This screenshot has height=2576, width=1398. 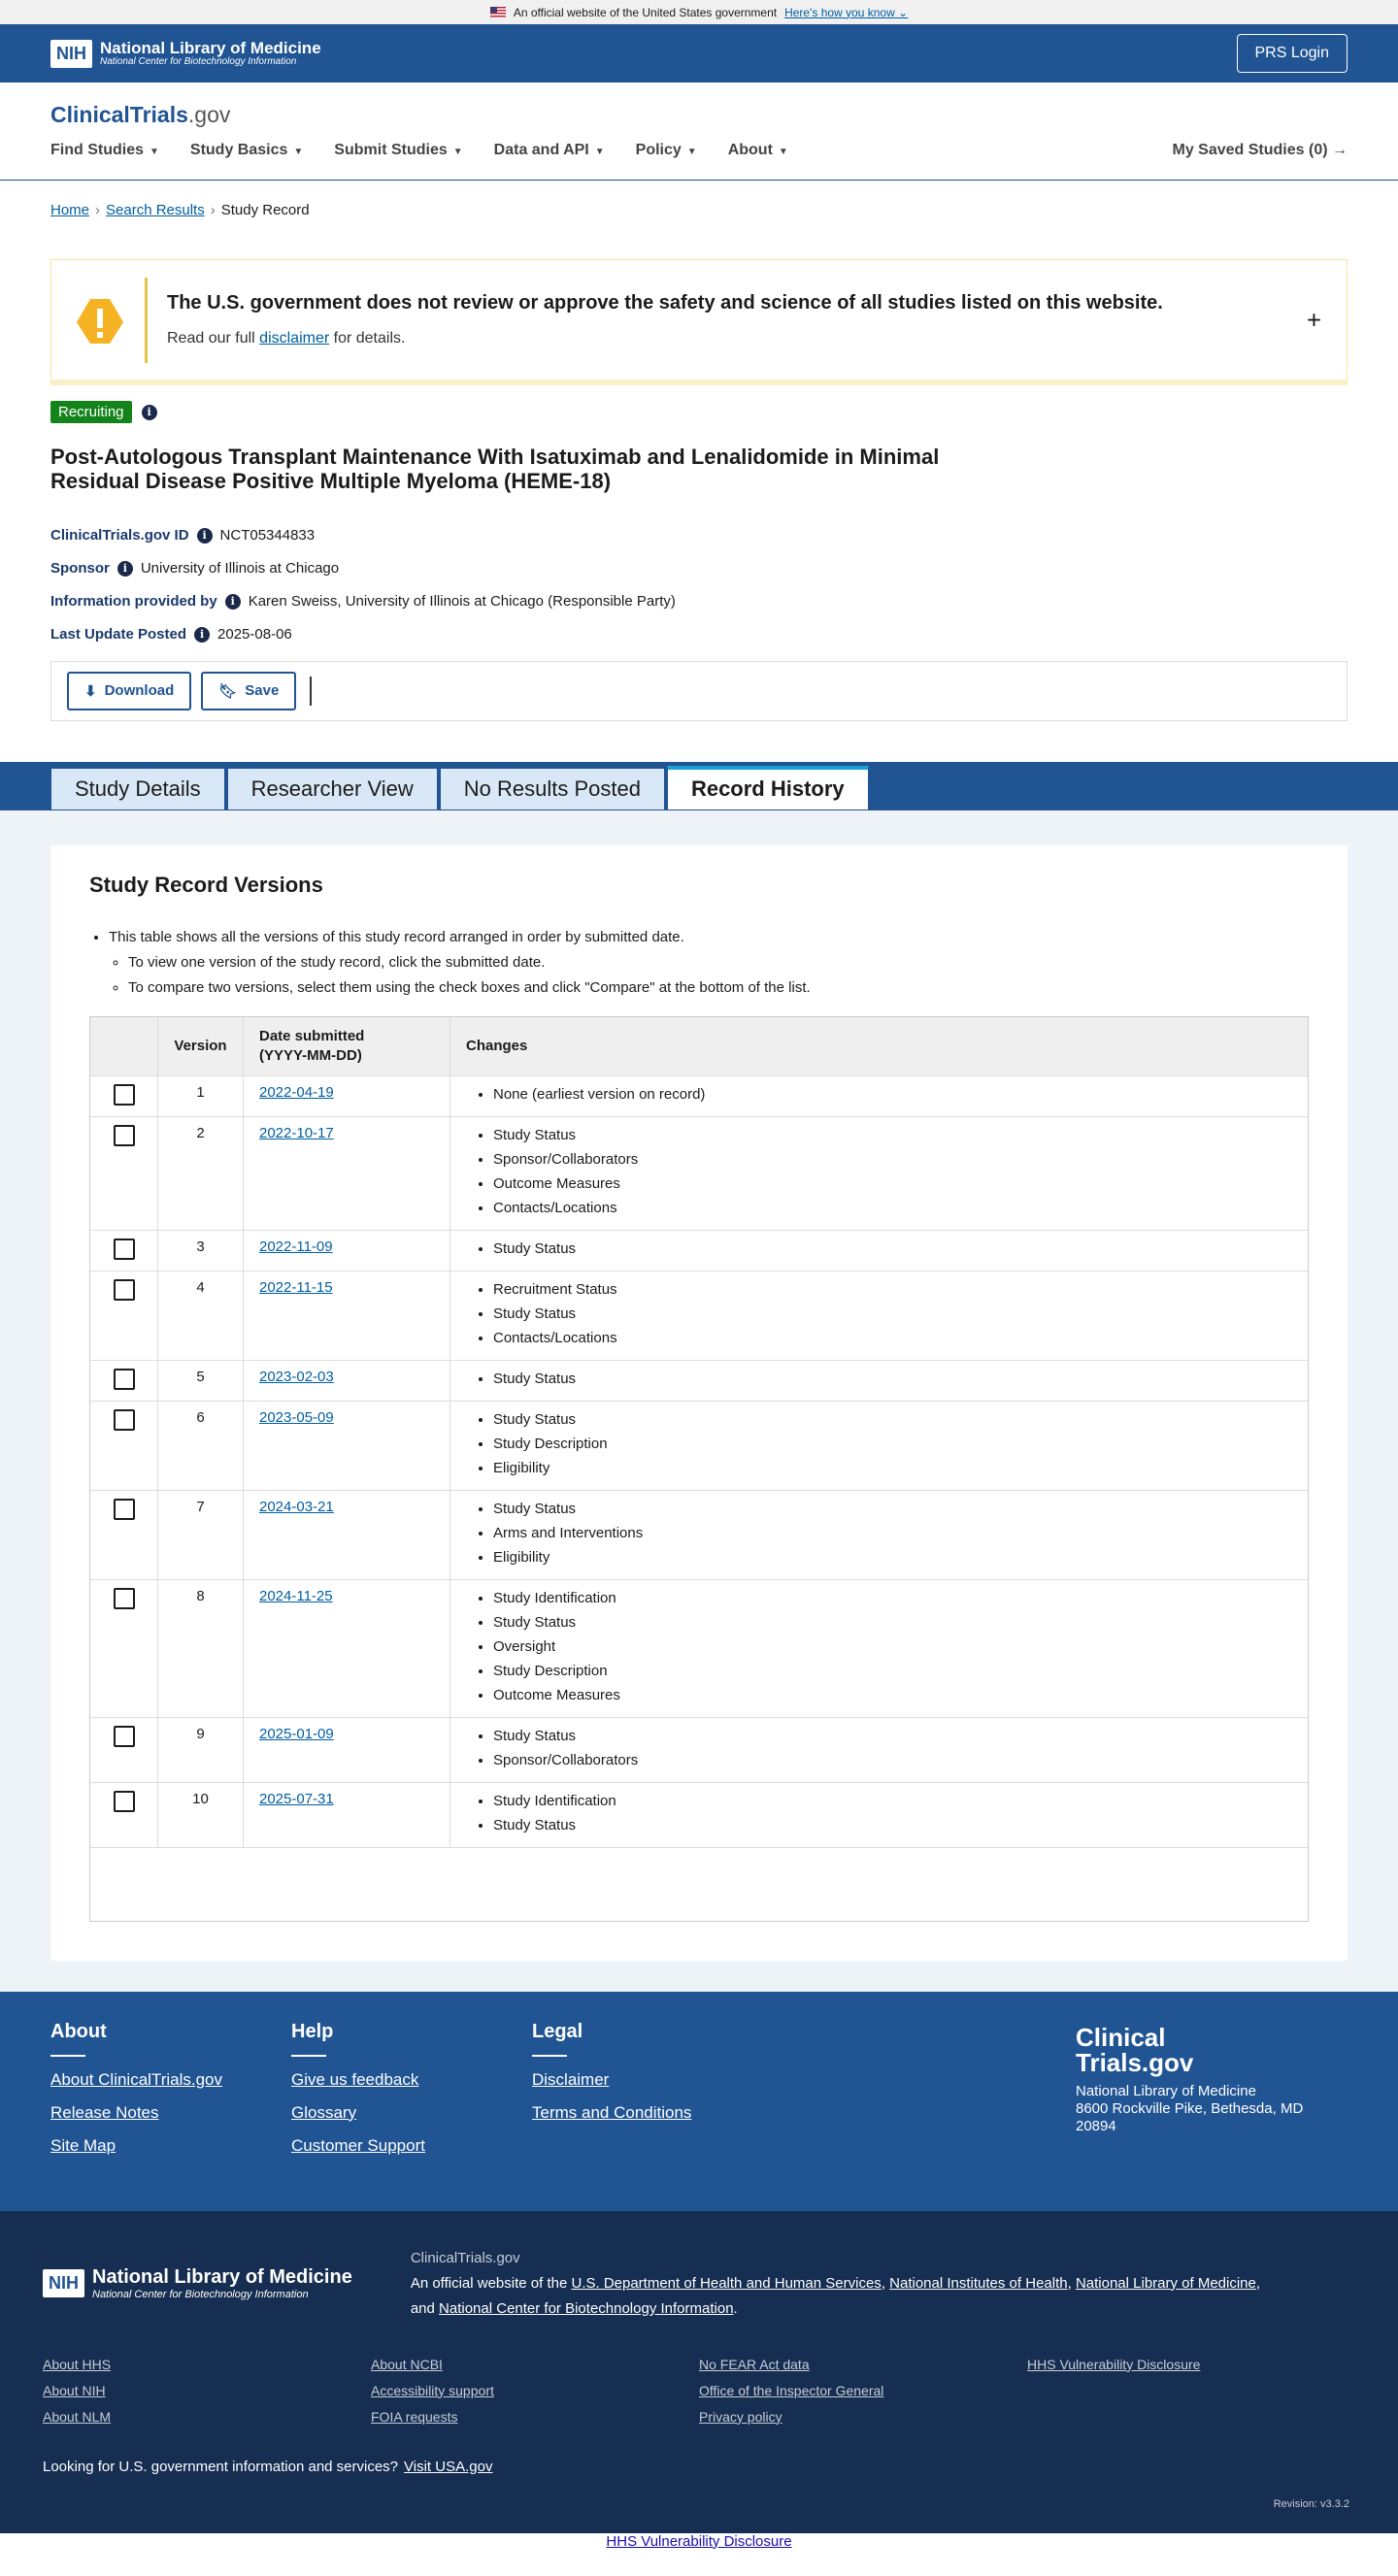 What do you see at coordinates (201, 1315) in the screenshot?
I see `version-number: 4` at bounding box center [201, 1315].